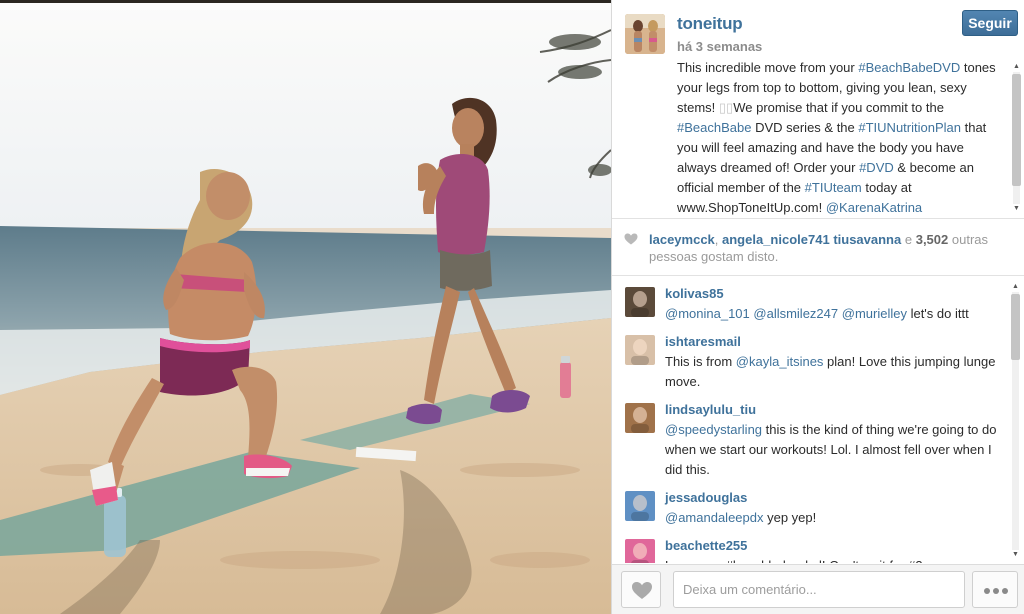 The width and height of the screenshot is (1024, 614). Describe the element at coordinates (805, 127) in the screenshot. I see `caption-segment: DVD series & the` at that location.